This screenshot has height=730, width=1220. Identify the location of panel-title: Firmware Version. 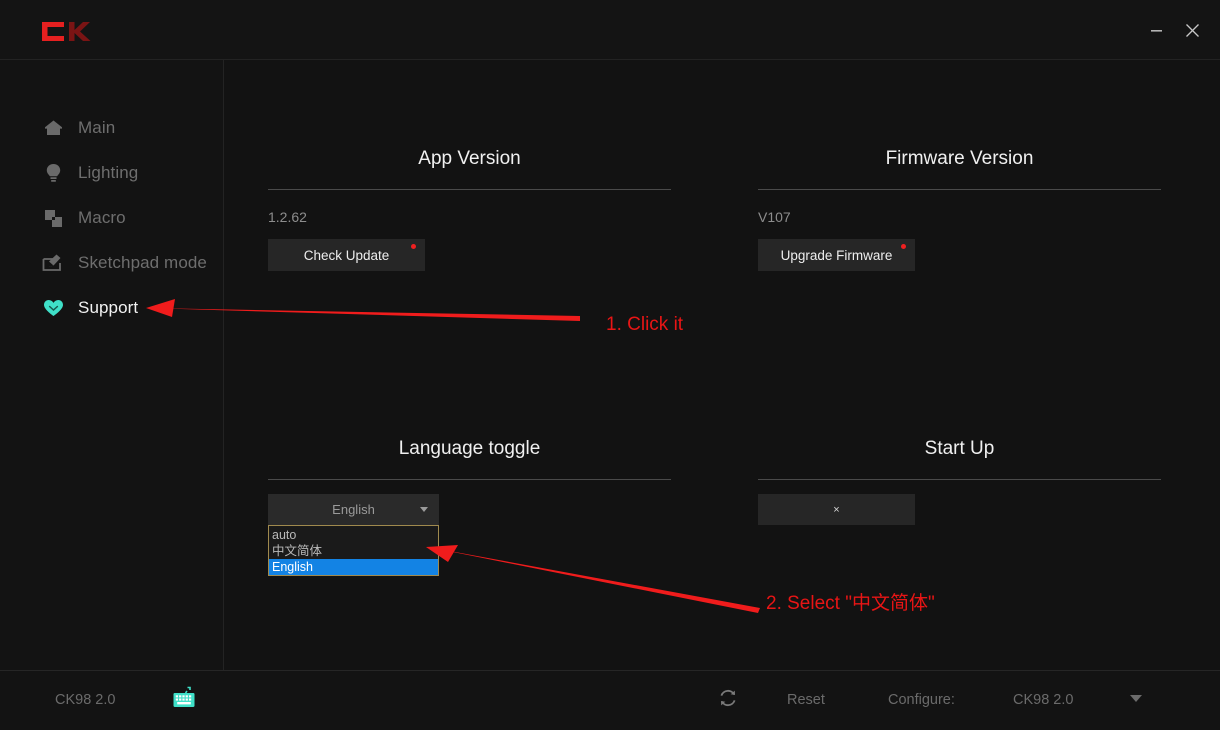
(959, 158).